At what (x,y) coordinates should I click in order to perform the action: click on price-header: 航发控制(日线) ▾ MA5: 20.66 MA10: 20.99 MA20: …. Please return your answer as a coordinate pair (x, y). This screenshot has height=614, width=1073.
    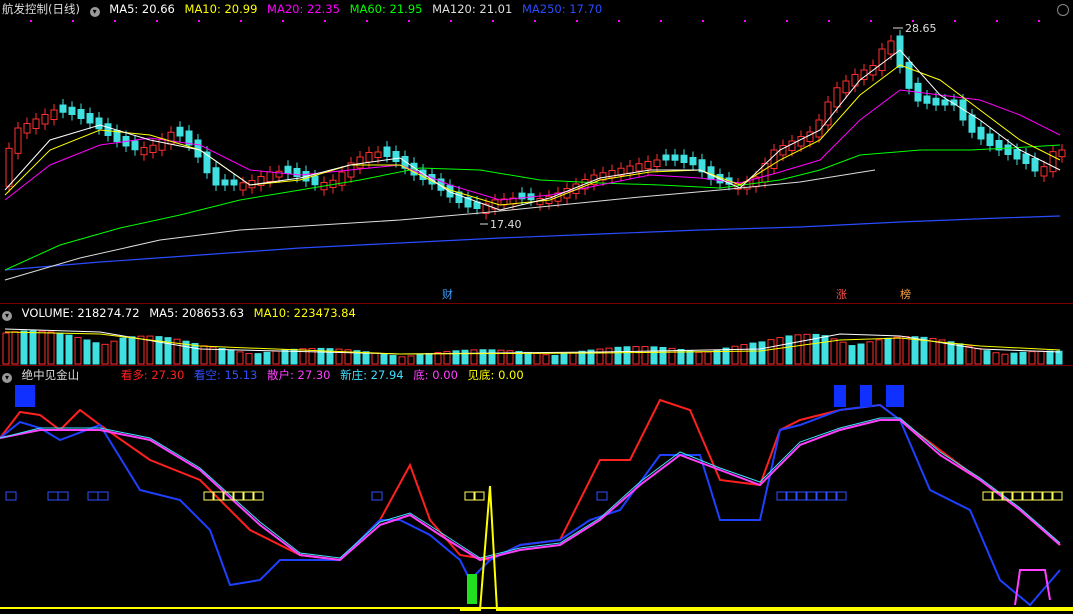
    Looking at the image, I should click on (305, 9).